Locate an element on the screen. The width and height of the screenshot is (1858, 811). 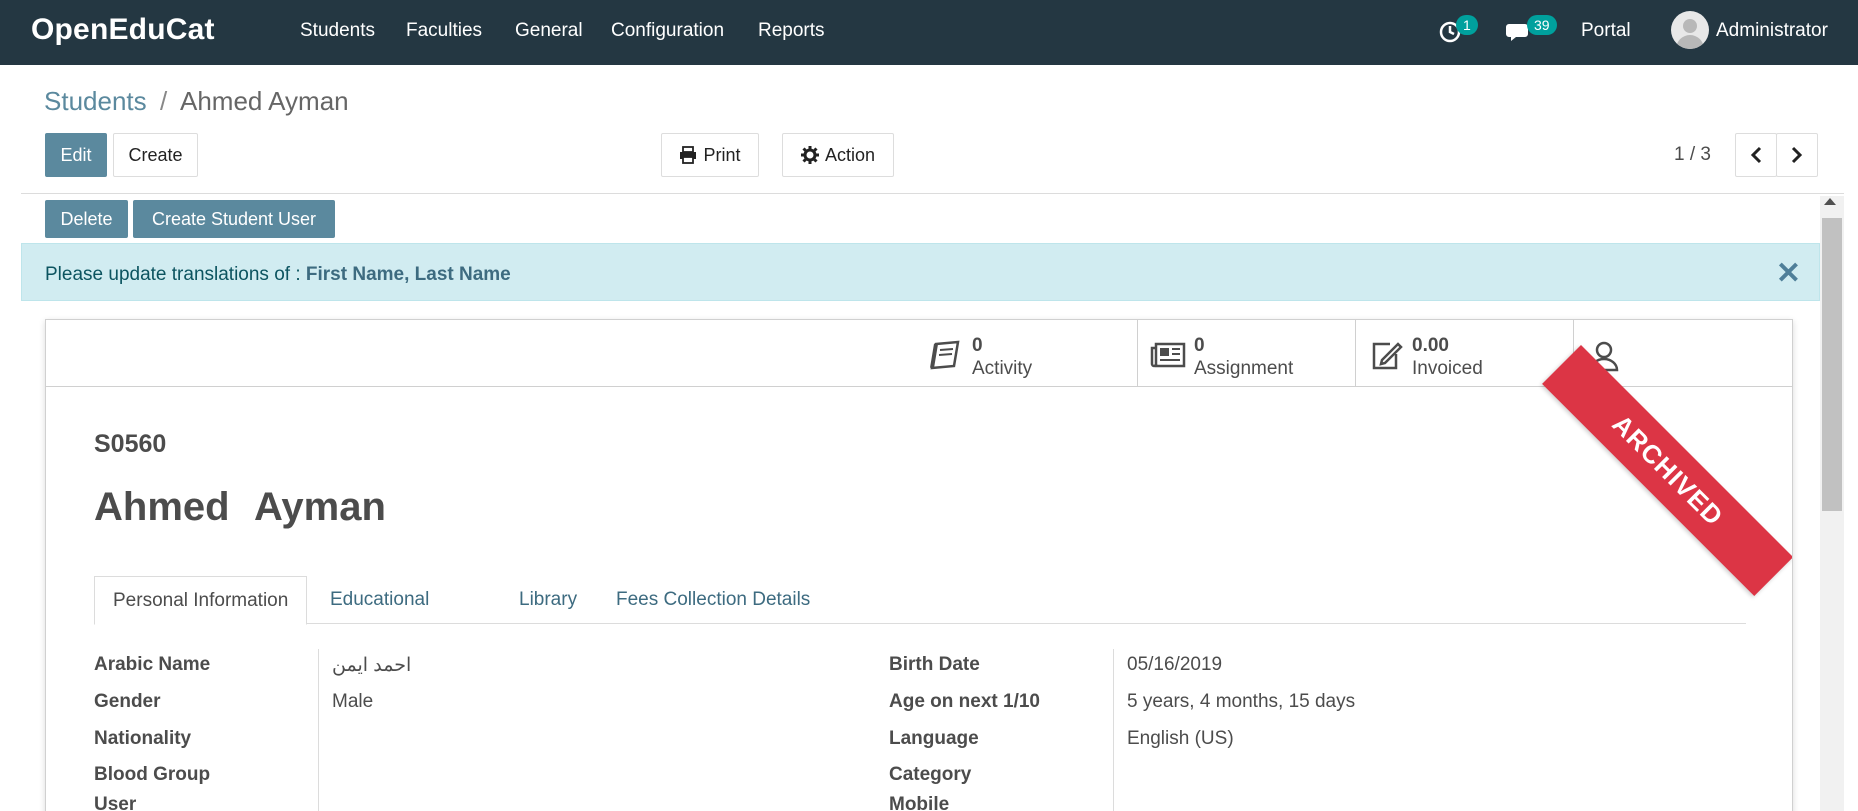
delete-button: Delete is located at coordinates (86, 219).